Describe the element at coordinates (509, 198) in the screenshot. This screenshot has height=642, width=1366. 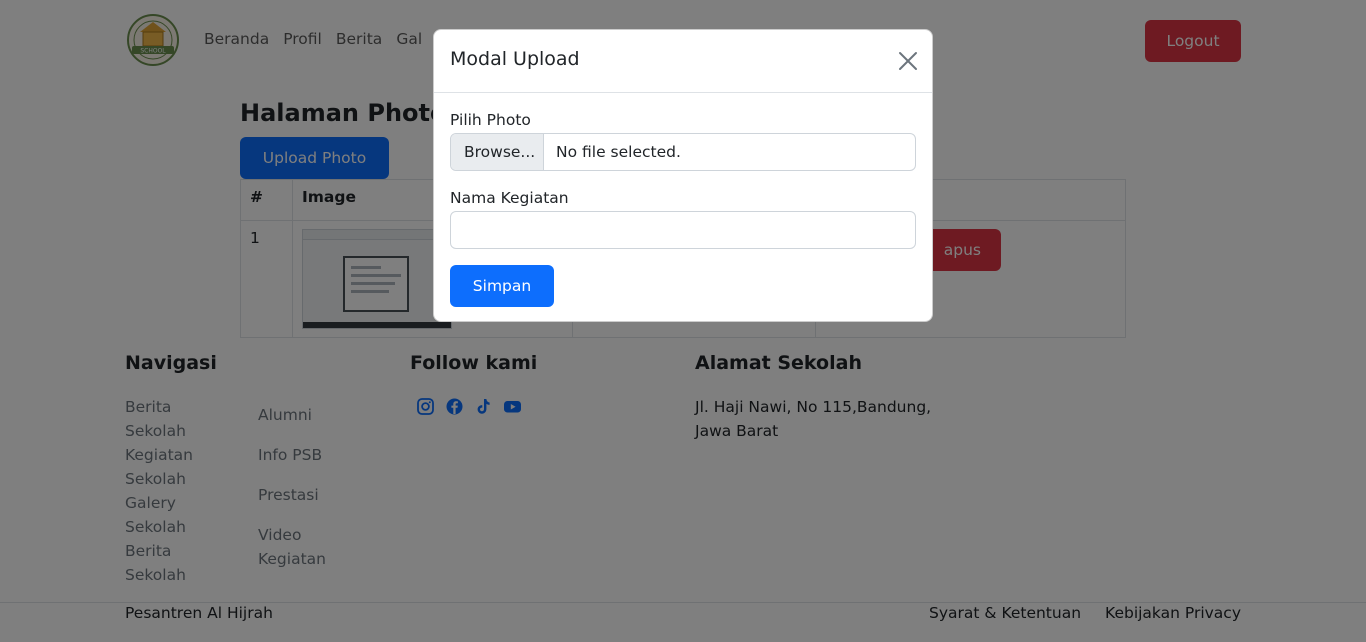
I see `activity-name-label: Nama Kegiatan` at that location.